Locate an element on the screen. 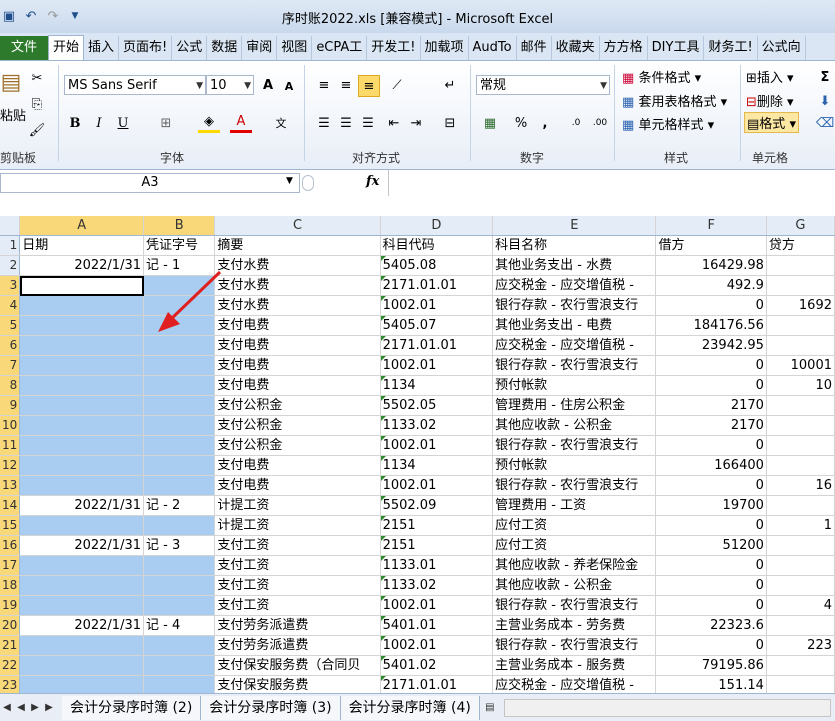 The width and height of the screenshot is (835, 721). copy-icon: ⎘ is located at coordinates (37, 104).